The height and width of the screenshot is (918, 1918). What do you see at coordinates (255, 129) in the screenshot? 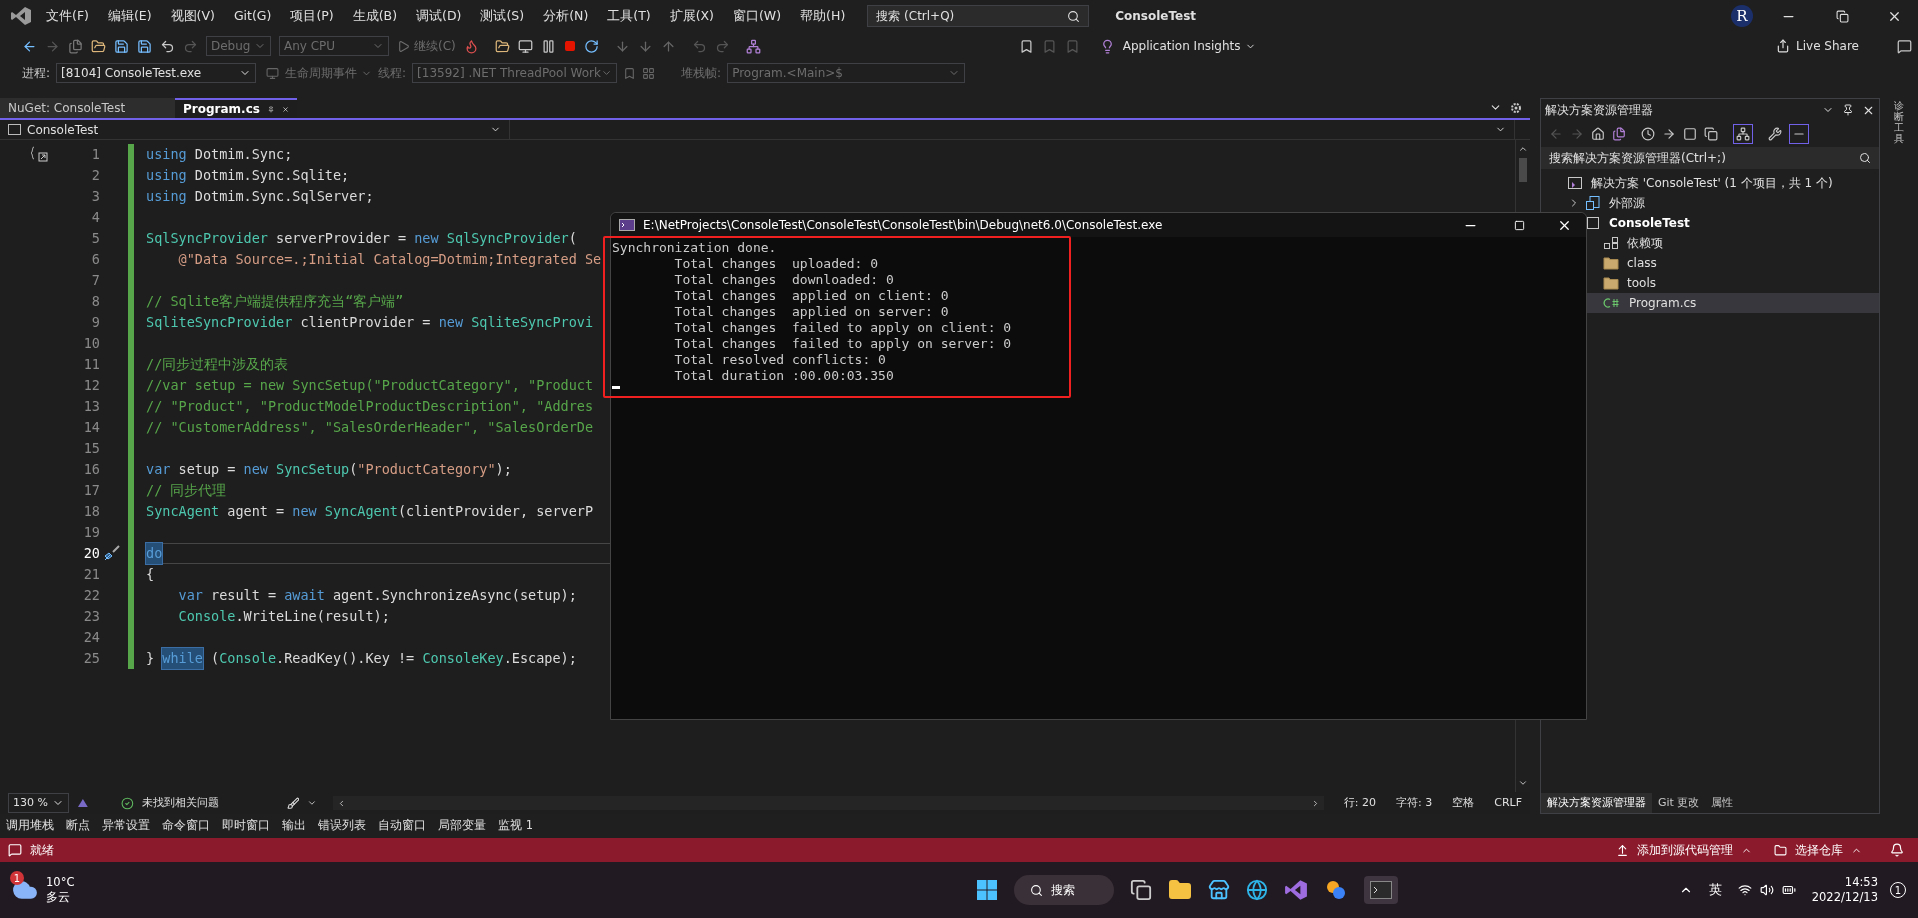
I see `project-dropdown: ConsoleTest` at bounding box center [255, 129].